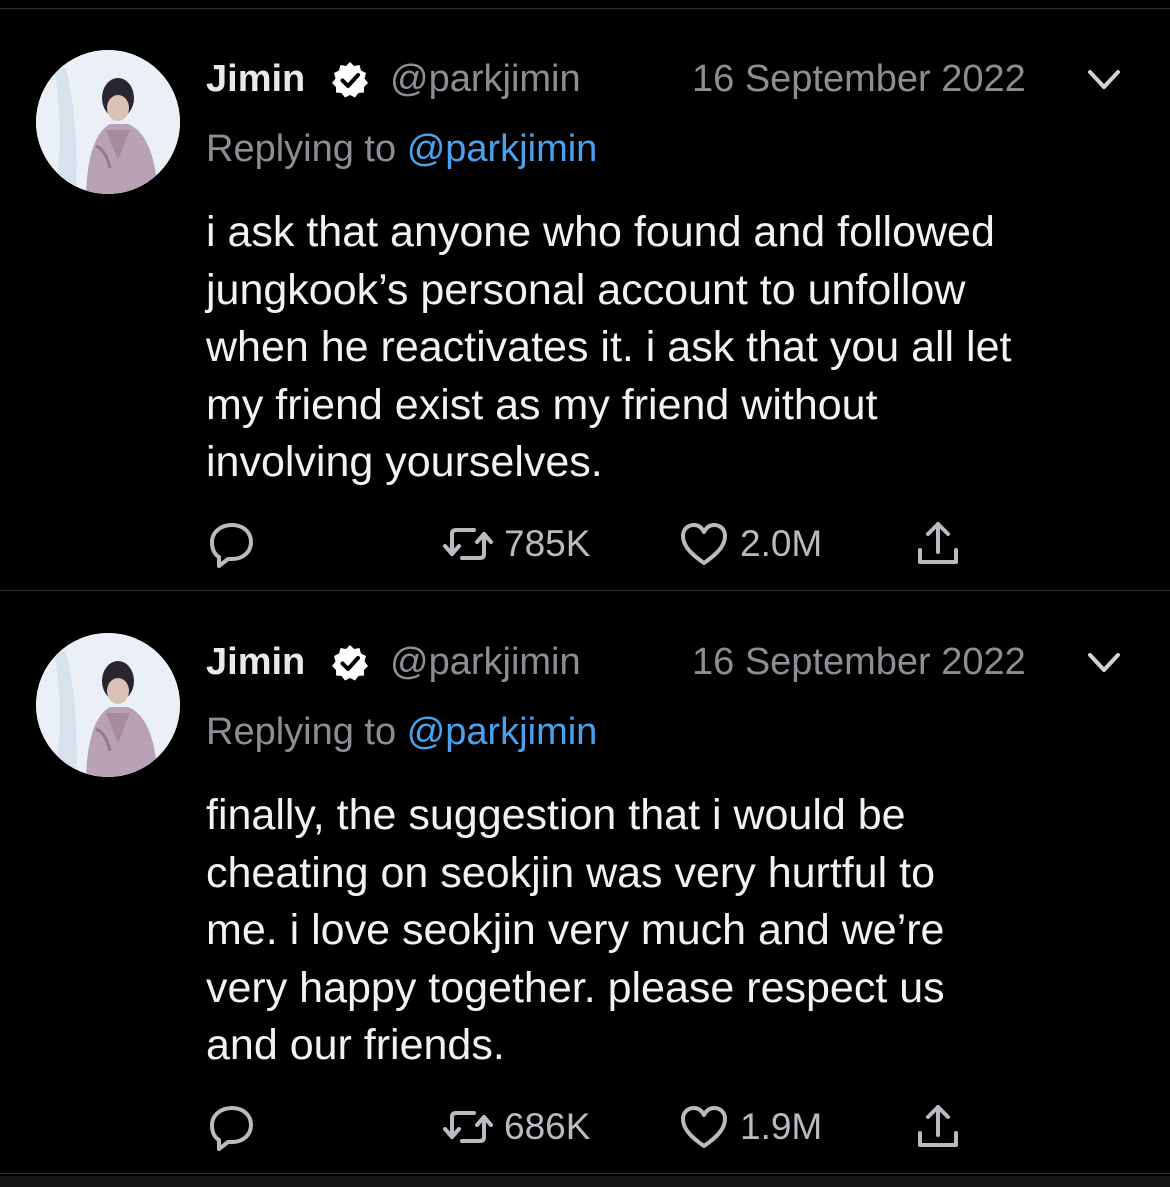  Describe the element at coordinates (547, 1126) in the screenshot. I see `retweet-count: 686K` at that location.